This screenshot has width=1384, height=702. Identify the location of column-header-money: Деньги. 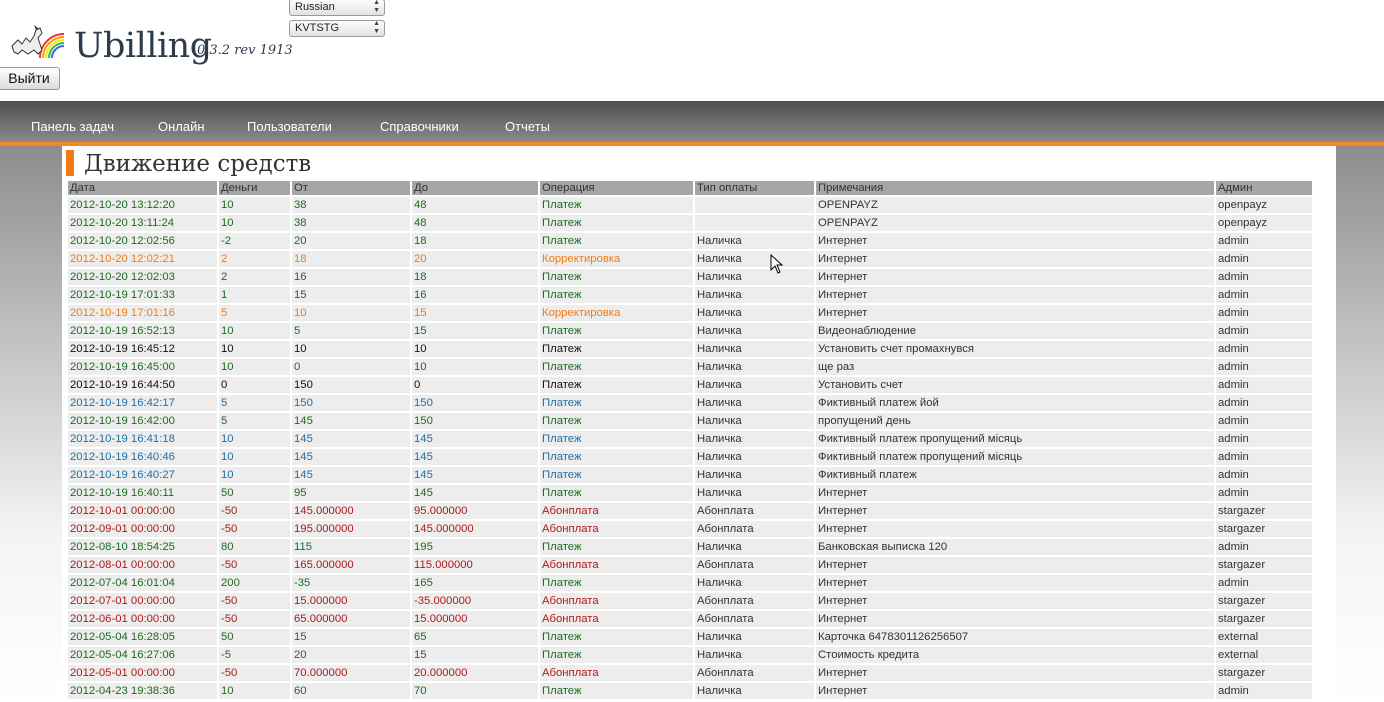
(254, 188).